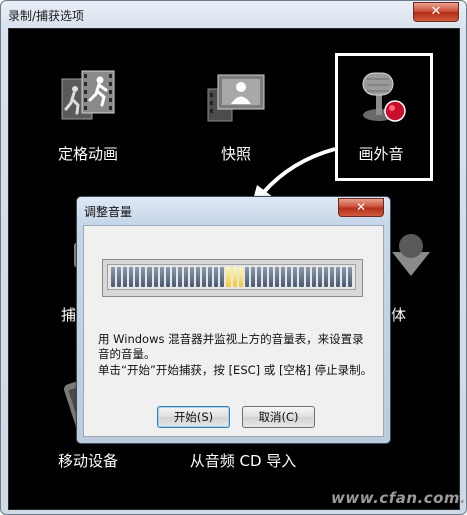 The height and width of the screenshot is (515, 467). I want to click on dialog-title: 调整音量, so click(108, 212).